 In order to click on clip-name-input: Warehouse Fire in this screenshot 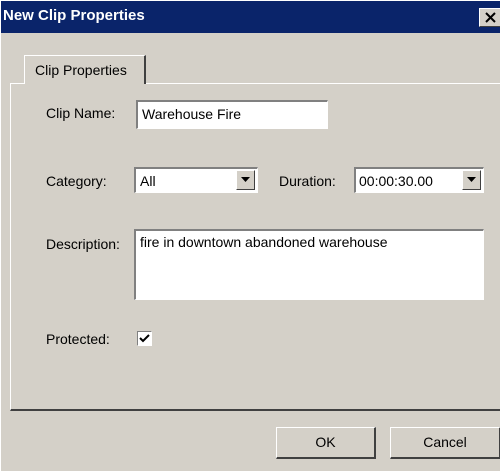, I will do `click(232, 114)`.